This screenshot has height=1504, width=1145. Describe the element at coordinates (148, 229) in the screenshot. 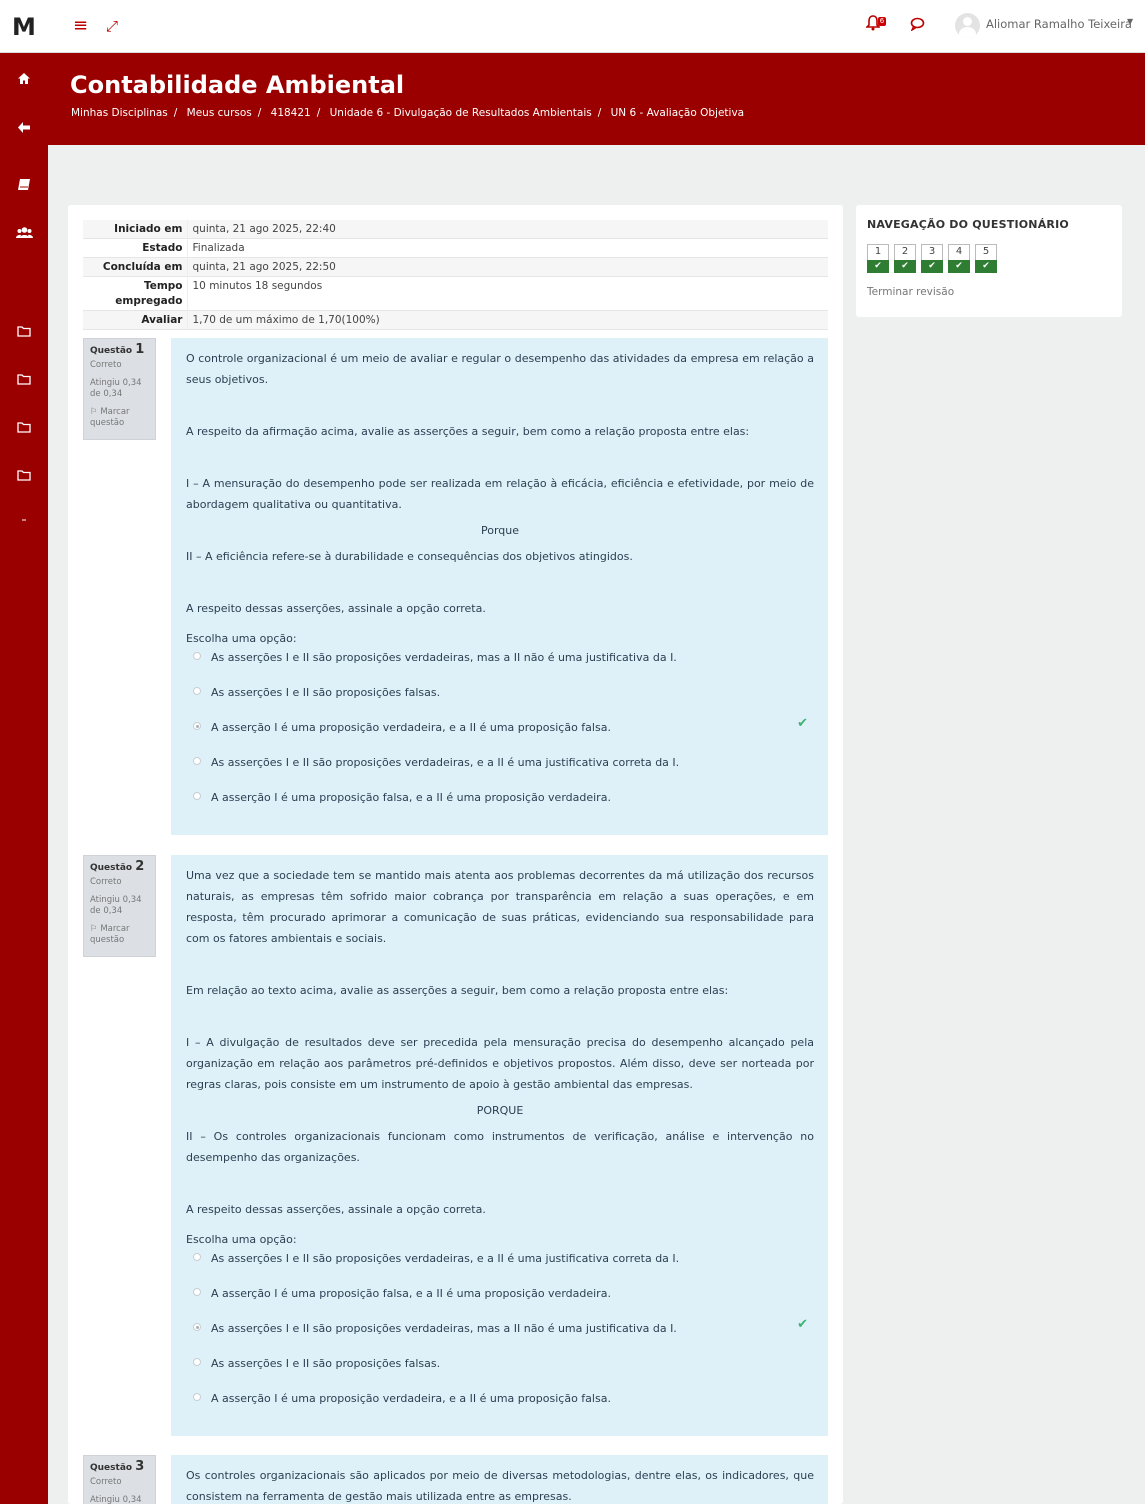

I see `summary-label: Iniciado em` at that location.